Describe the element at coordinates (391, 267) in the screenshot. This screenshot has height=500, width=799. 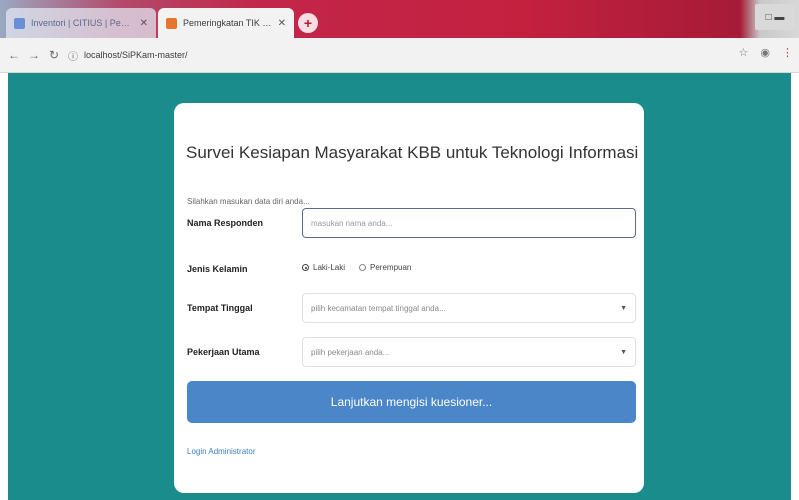
I see `gender-option-label: Perempuan` at that location.